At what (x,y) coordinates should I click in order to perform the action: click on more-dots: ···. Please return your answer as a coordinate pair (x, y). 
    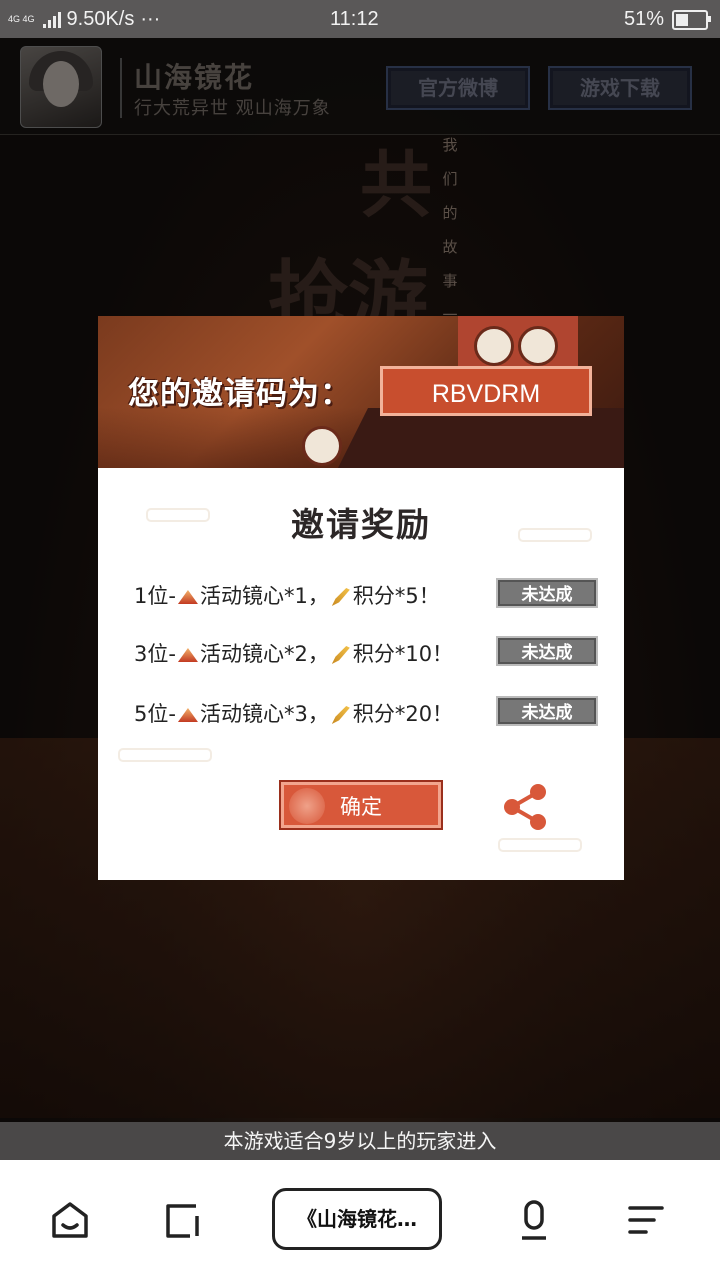
    Looking at the image, I should click on (150, 19).